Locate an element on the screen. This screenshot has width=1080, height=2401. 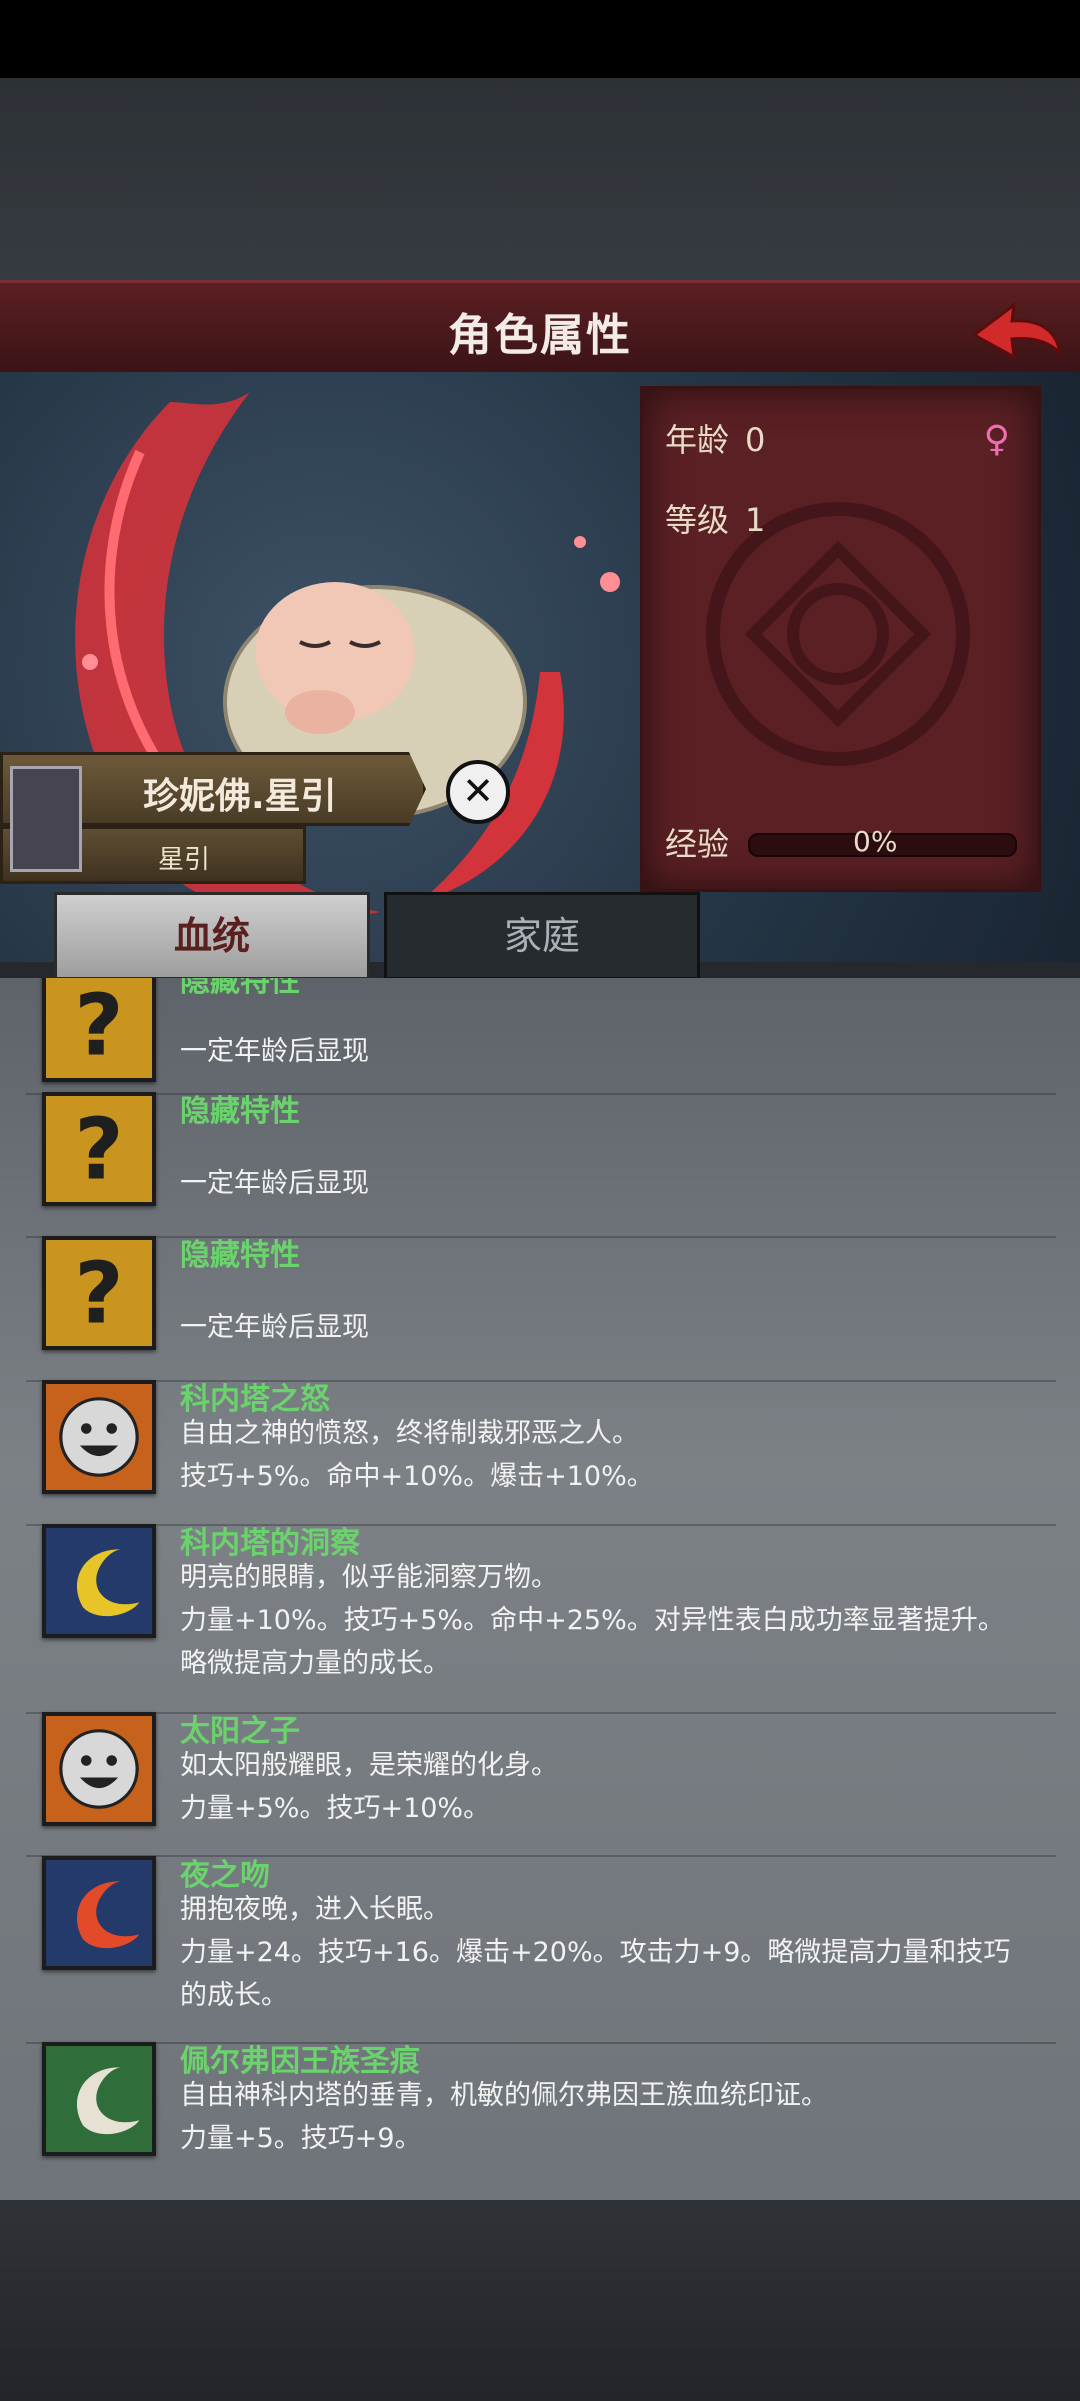
title-bar: 角色属性 is located at coordinates (540, 329).